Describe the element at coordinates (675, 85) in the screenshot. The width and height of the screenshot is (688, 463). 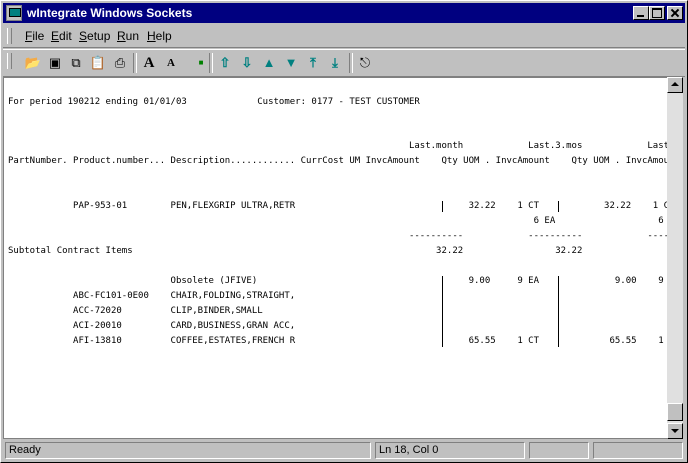
I see `scroll-up-button` at that location.